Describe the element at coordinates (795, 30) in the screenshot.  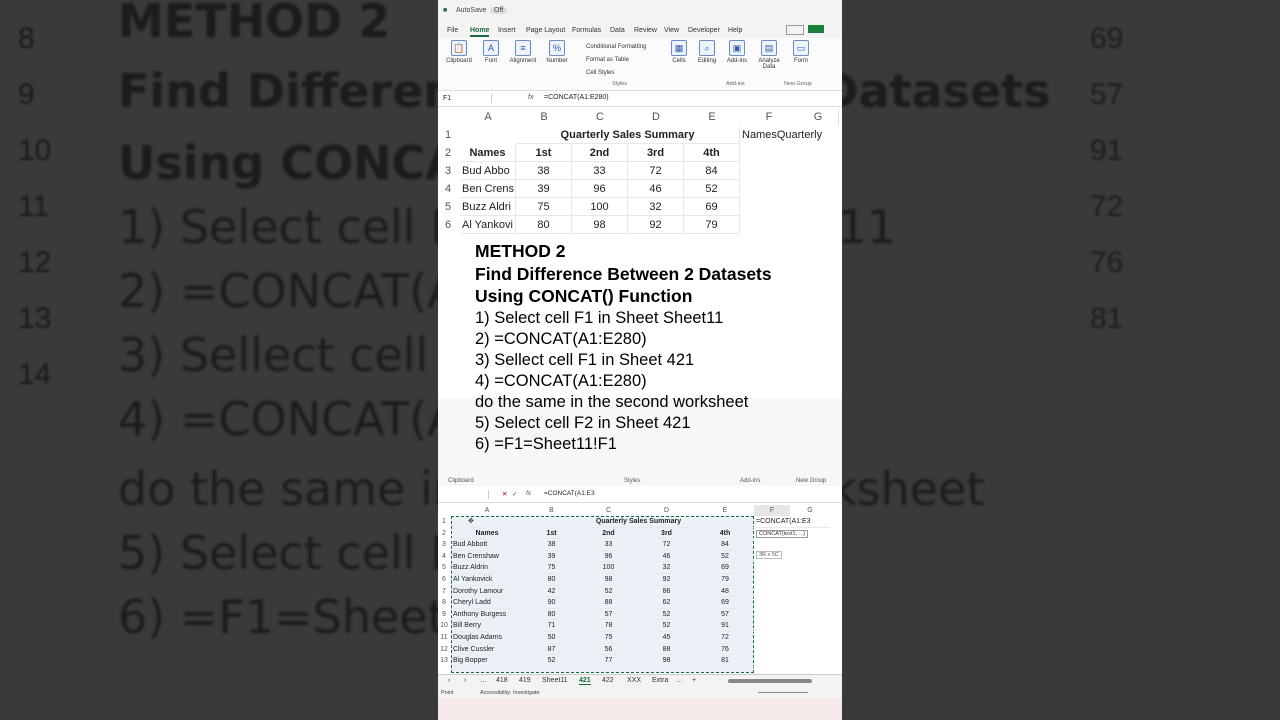
I see `comments-button` at that location.